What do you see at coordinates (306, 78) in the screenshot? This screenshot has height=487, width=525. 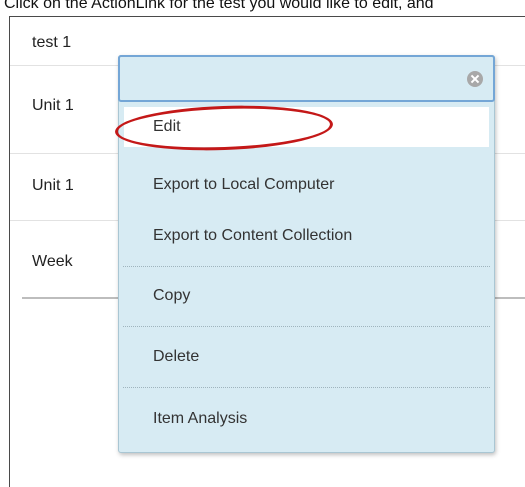 I see `context-menu-header` at bounding box center [306, 78].